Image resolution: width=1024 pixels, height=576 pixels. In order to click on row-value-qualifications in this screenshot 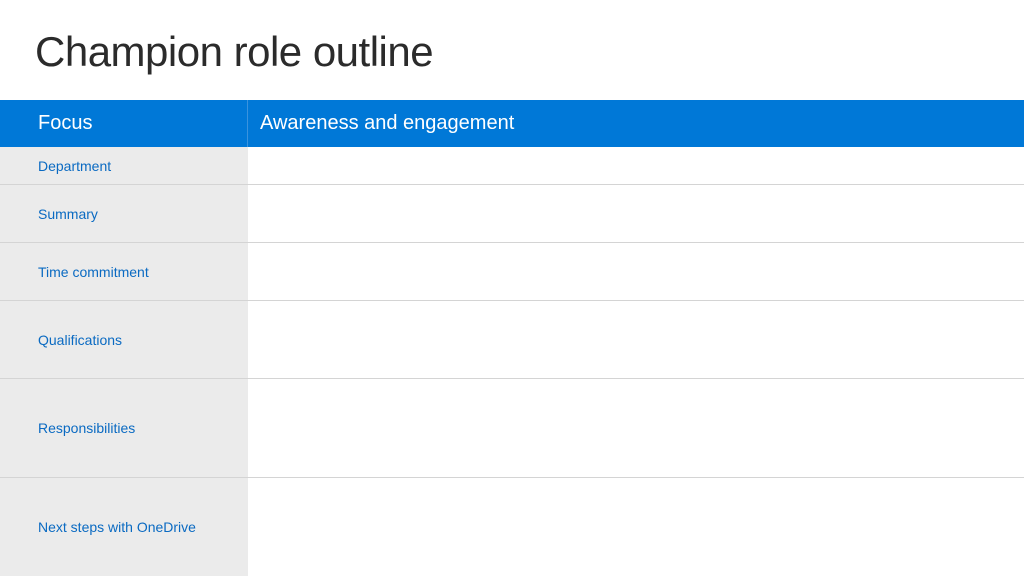, I will do `click(636, 339)`.